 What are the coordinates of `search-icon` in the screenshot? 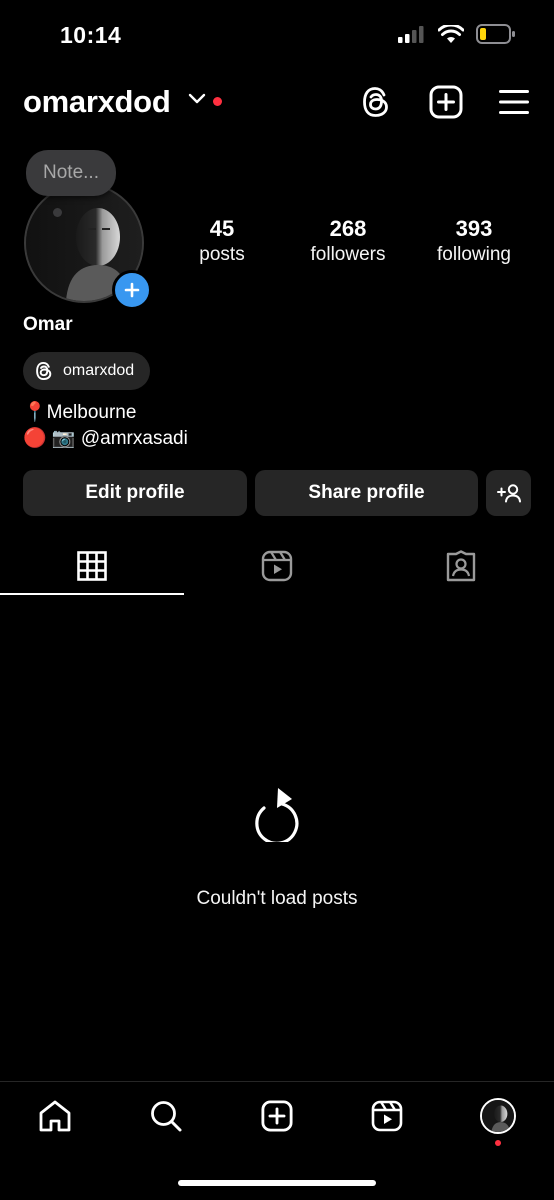 It's located at (166, 1116).